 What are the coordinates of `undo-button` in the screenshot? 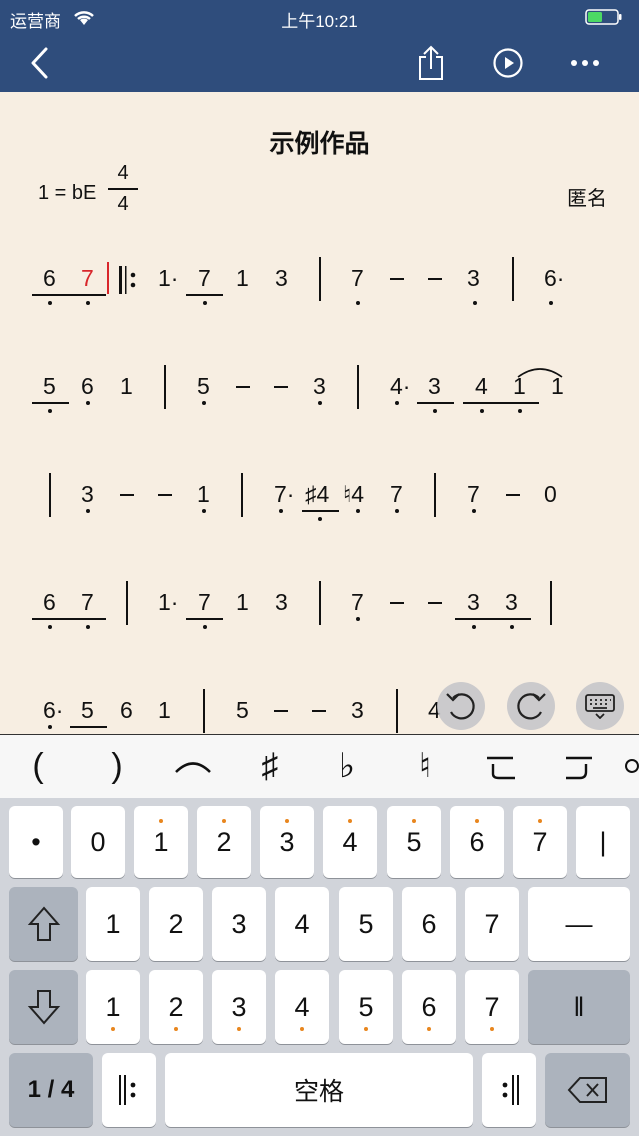 It's located at (461, 706).